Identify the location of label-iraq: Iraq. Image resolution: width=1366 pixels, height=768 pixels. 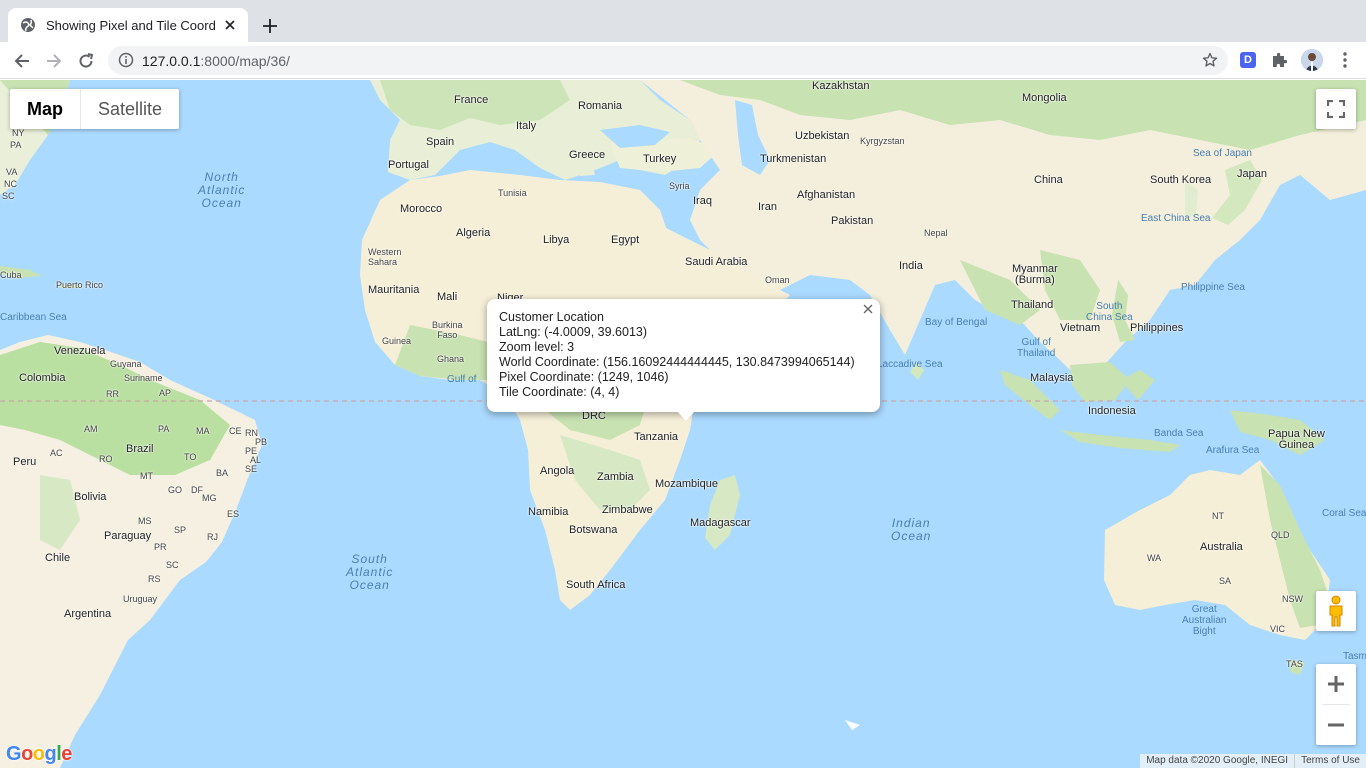
(702, 201).